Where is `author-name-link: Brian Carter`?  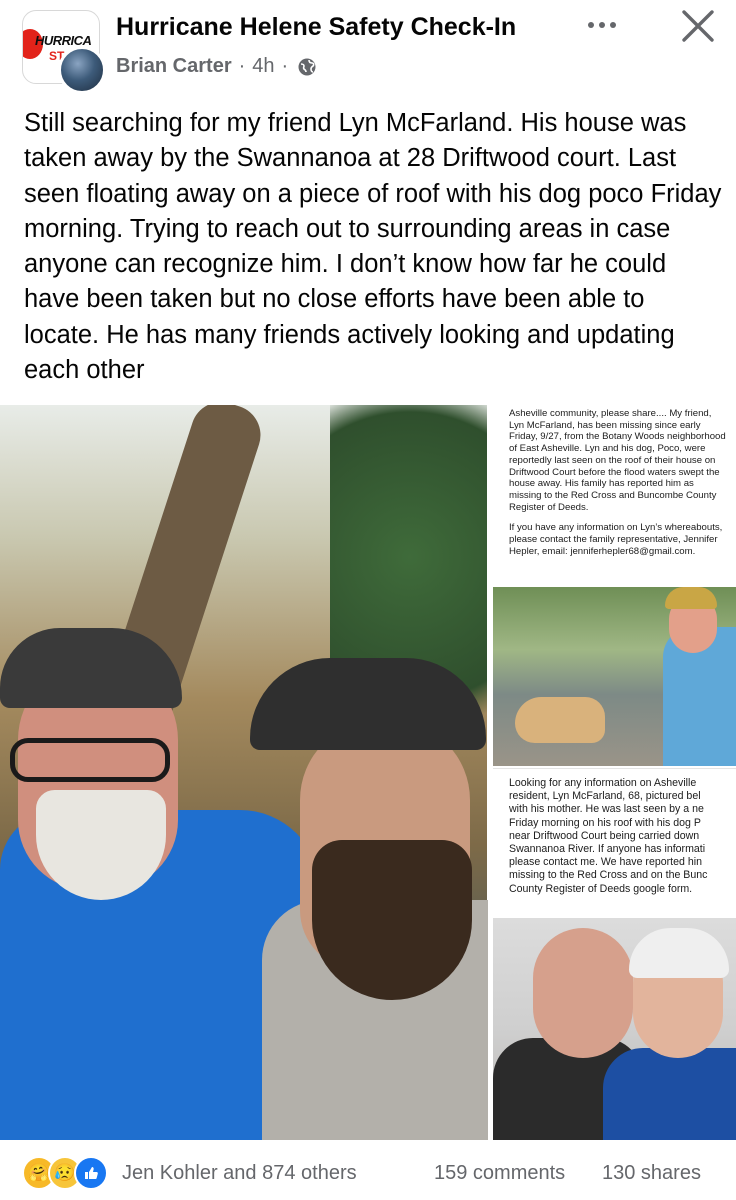
author-name-link: Brian Carter is located at coordinates (174, 66).